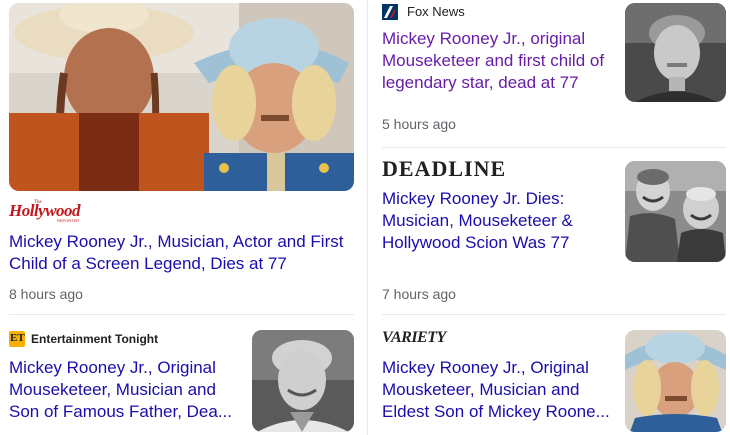 The image size is (730, 435). Describe the element at coordinates (17, 339) in the screenshot. I see `et-logo: ET` at that location.